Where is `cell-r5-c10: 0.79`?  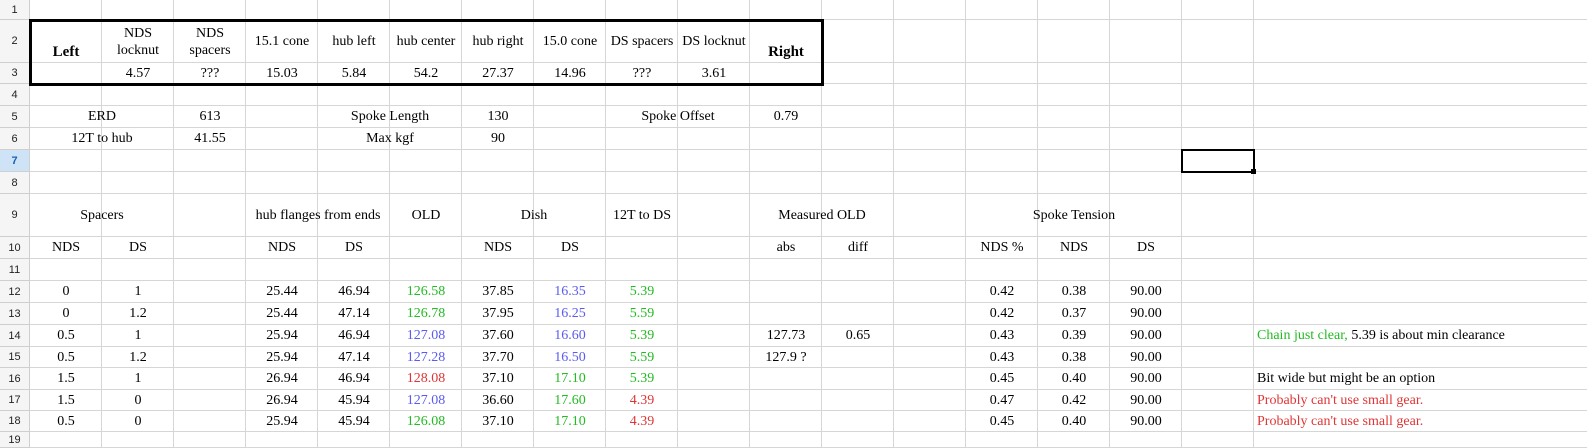 cell-r5-c10: 0.79 is located at coordinates (786, 117).